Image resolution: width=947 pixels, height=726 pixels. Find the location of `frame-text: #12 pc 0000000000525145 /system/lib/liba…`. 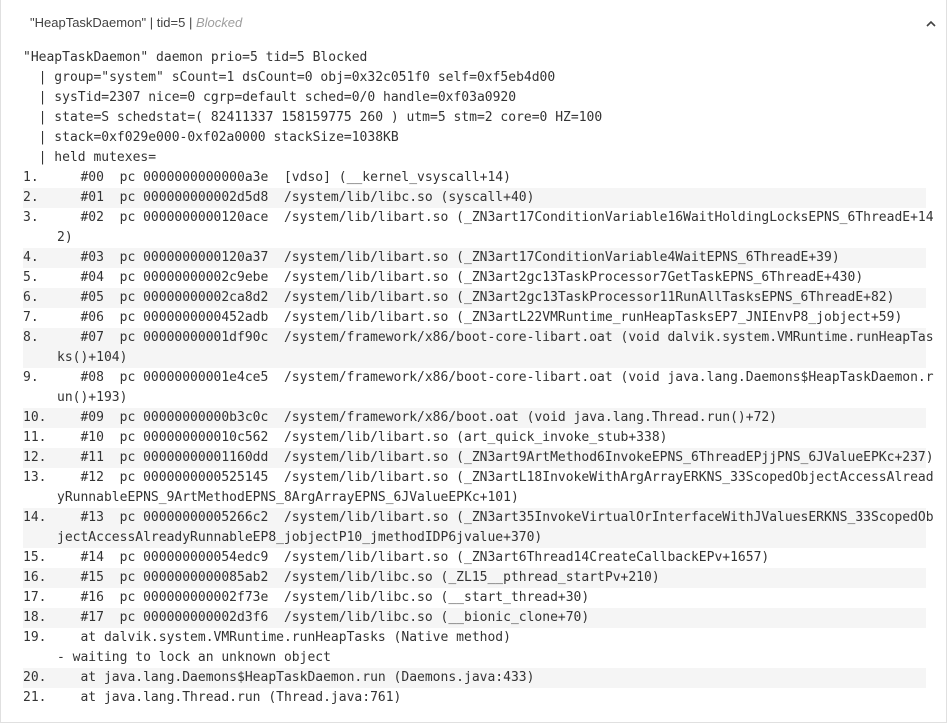

frame-text: #12 pc 0000000000525145 /system/lib/liba… is located at coordinates (495, 488).